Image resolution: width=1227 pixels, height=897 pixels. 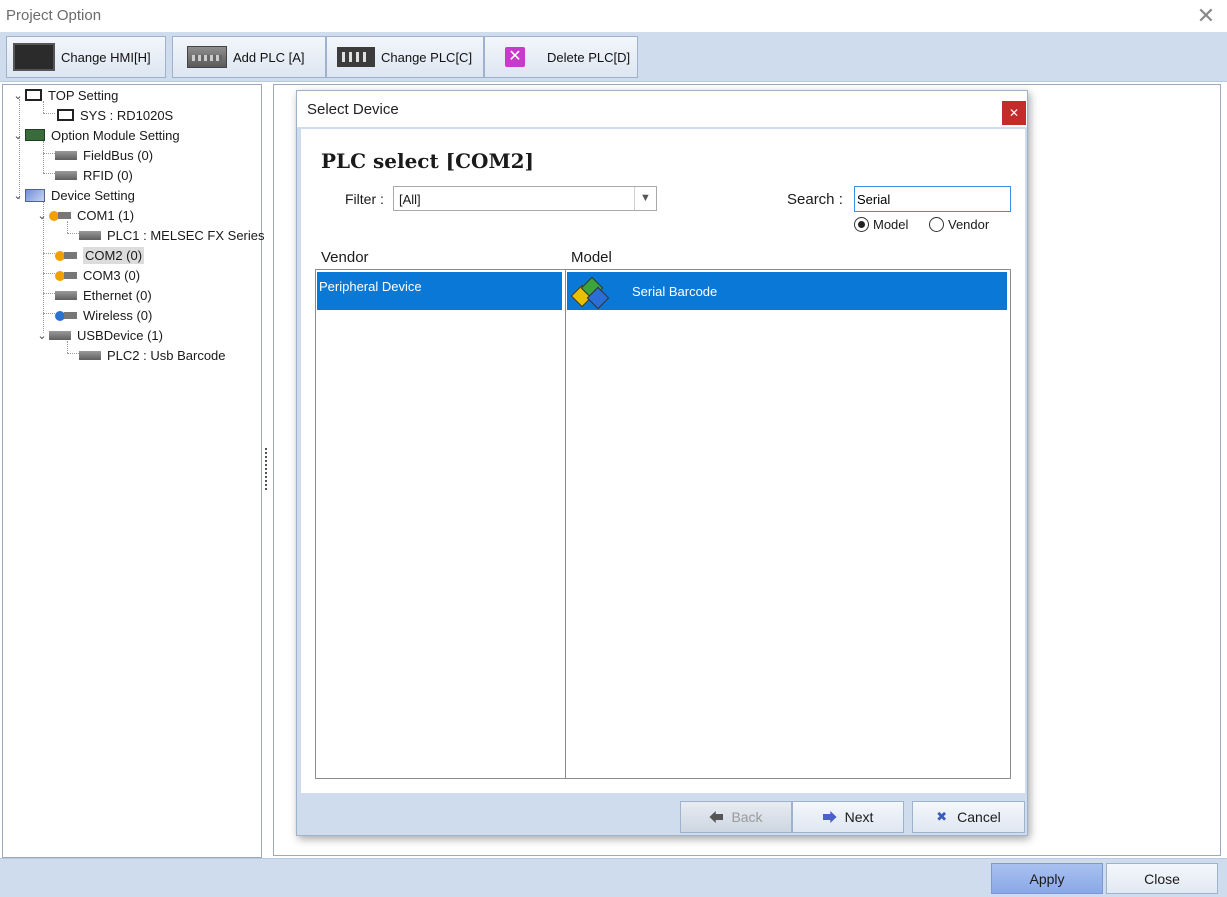 I want to click on model-name: Serial Barcode, so click(x=675, y=291).